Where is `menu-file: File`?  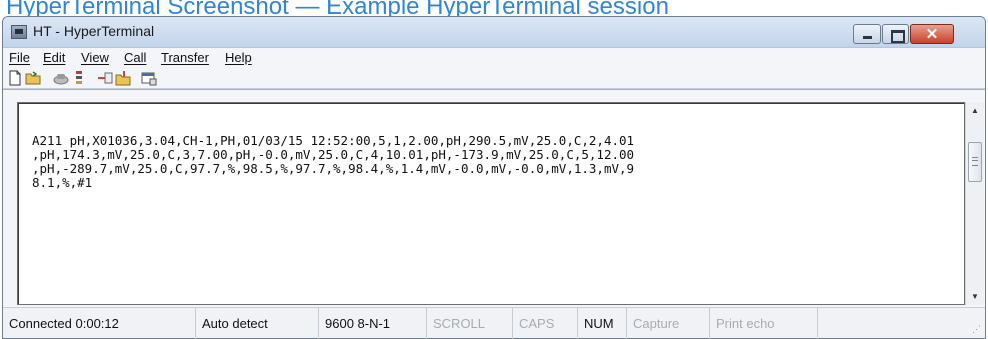
menu-file: File is located at coordinates (19, 57).